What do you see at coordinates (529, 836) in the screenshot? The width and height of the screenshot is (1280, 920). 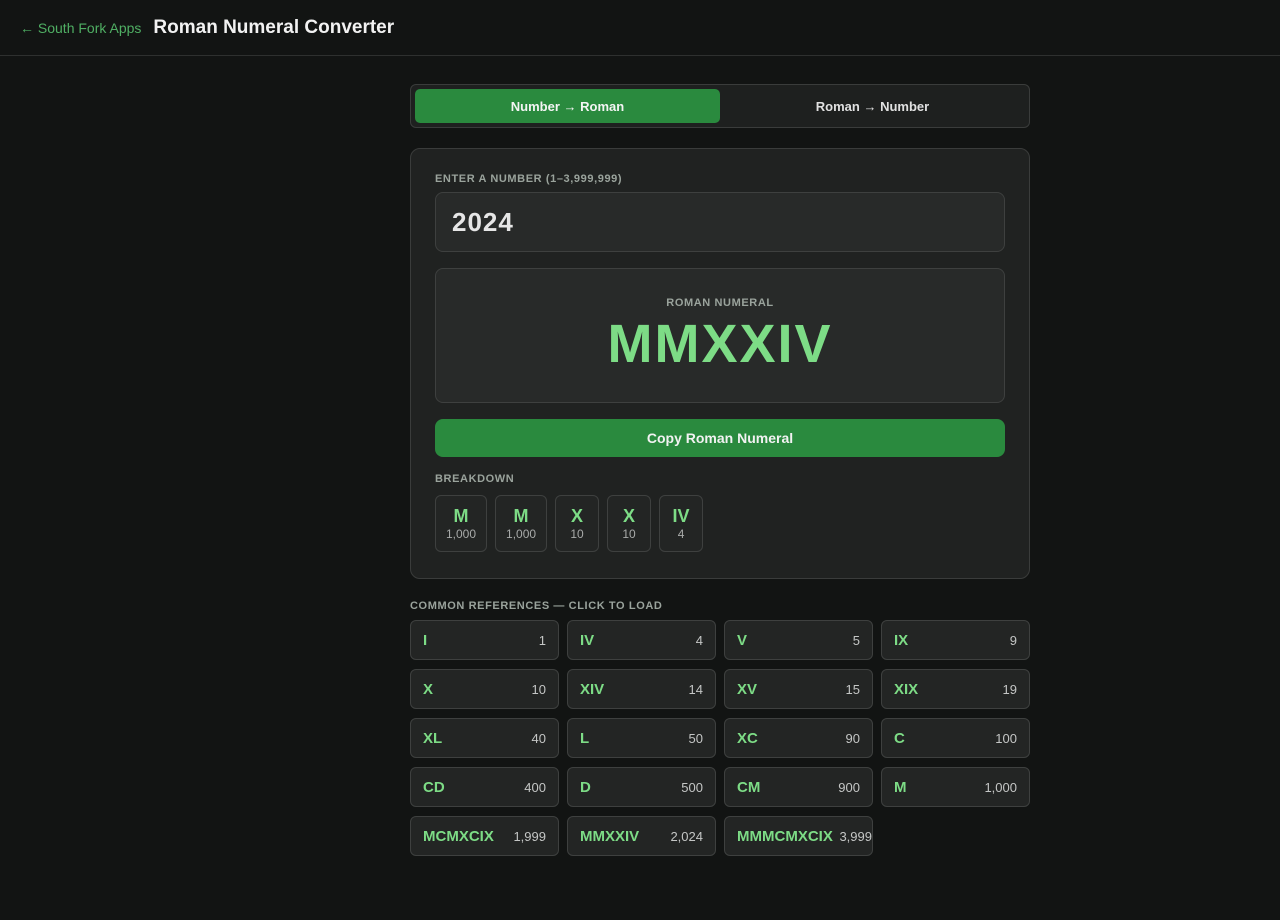 I see `reference-value: 1,999` at bounding box center [529, 836].